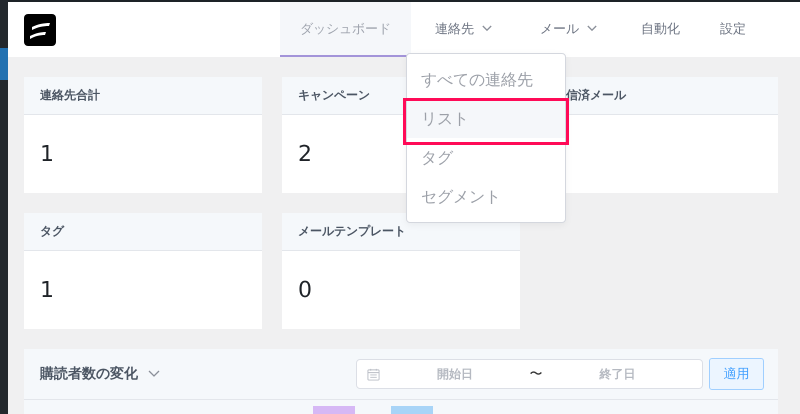 This screenshot has width=800, height=414. What do you see at coordinates (70, 95) in the screenshot?
I see `card-title: 連絡先合計` at bounding box center [70, 95].